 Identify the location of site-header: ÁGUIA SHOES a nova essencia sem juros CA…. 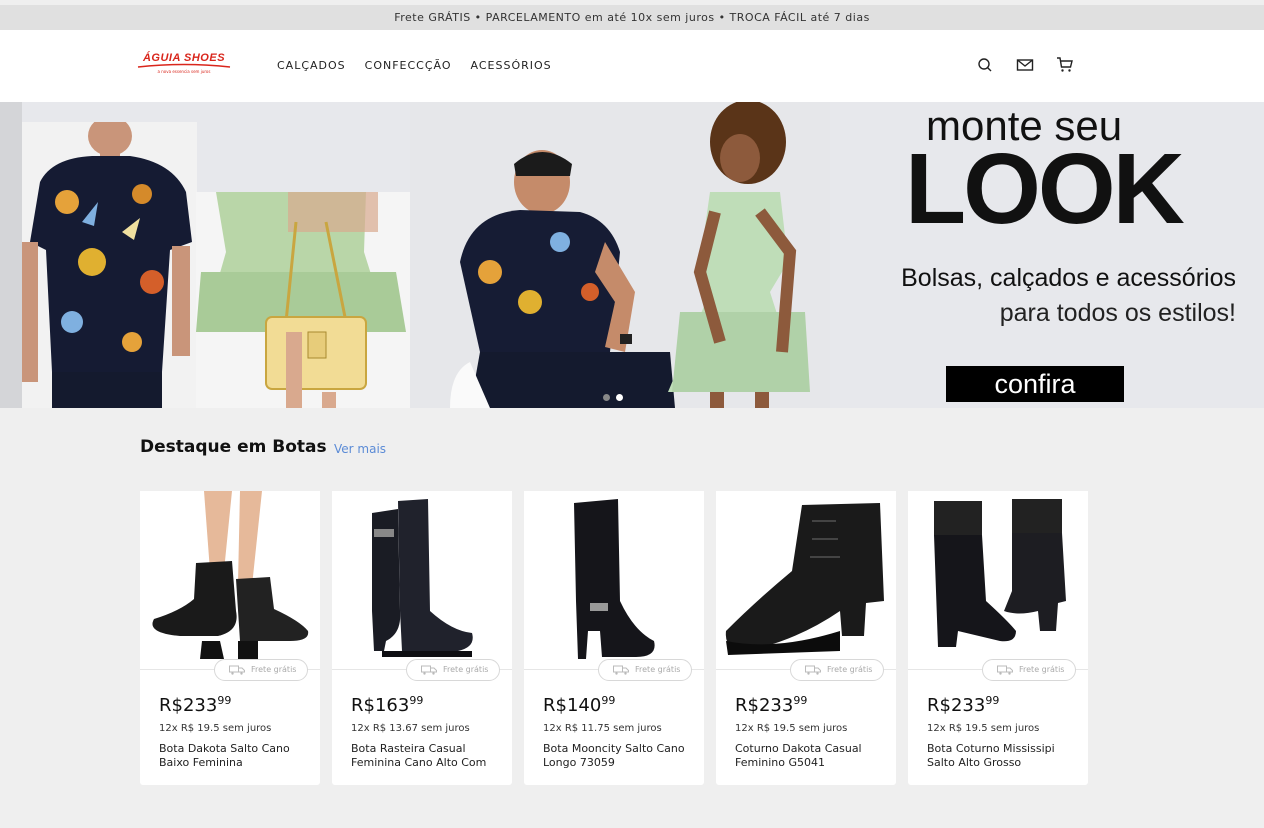
(632, 66).